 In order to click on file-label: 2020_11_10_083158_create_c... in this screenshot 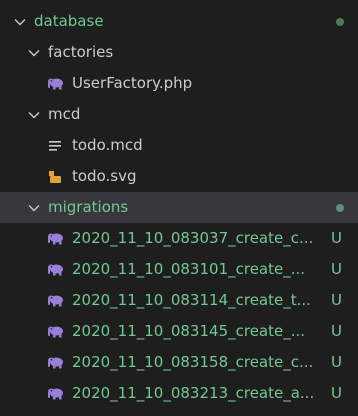, I will do `click(193, 362)`.